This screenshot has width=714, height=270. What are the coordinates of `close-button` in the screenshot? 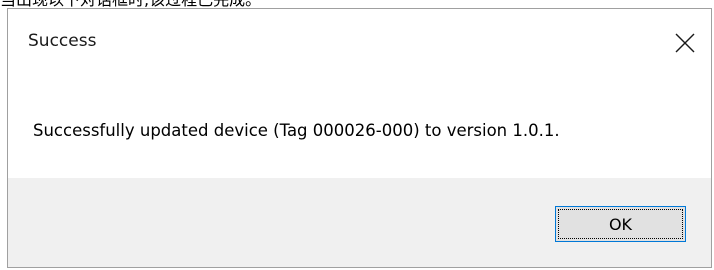 It's located at (685, 43).